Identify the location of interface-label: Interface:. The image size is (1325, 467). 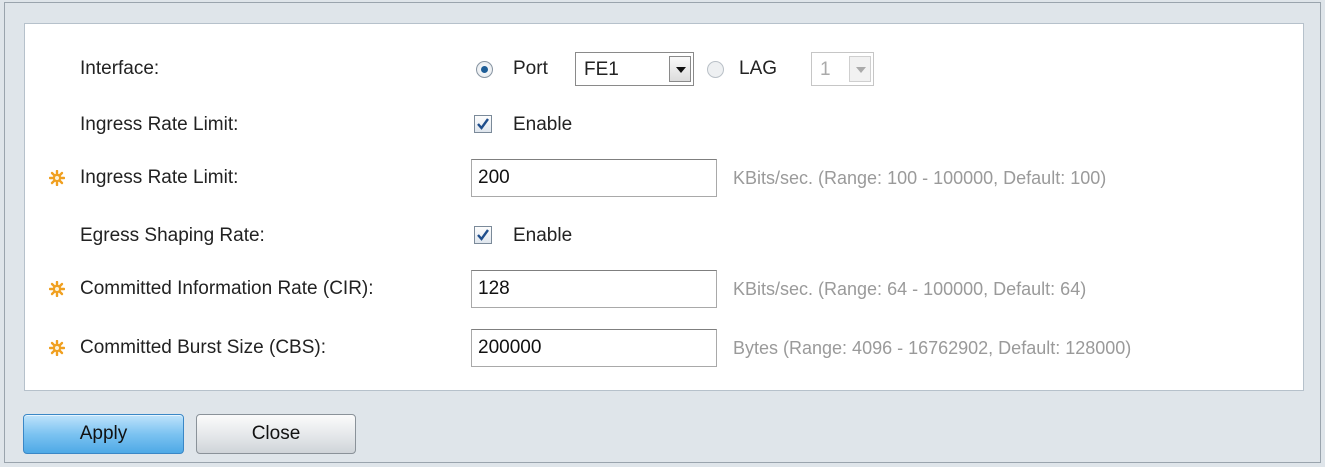
(120, 68).